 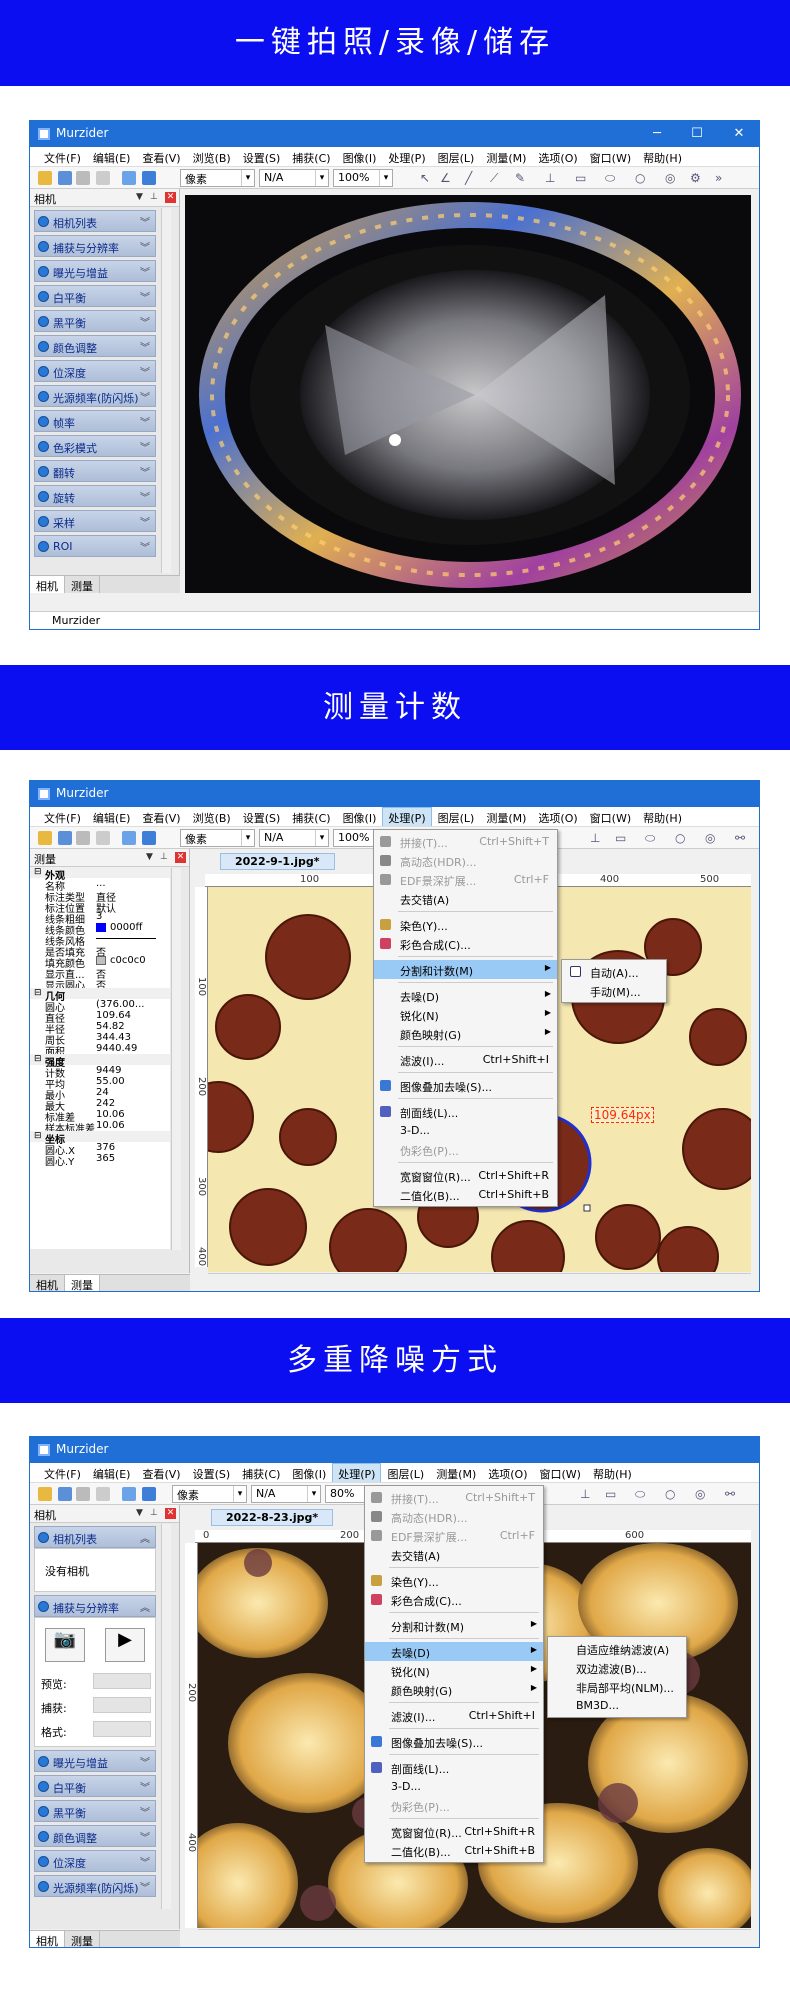 I want to click on property-row: 线条颜色 0000ff, so click(x=100, y=929).